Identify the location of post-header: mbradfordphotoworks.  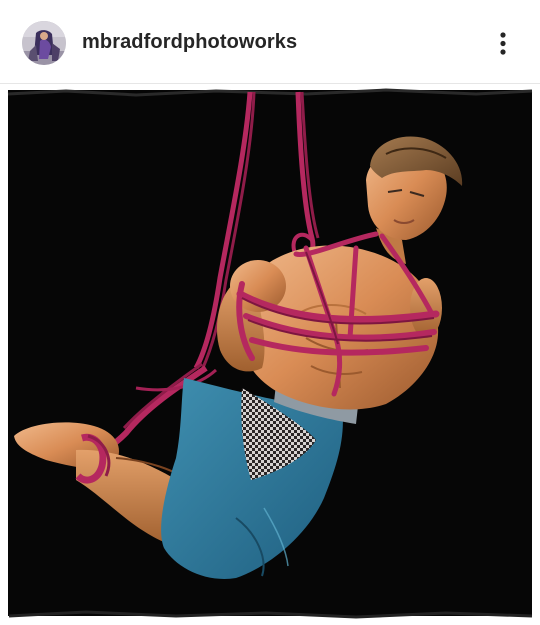
(270, 42).